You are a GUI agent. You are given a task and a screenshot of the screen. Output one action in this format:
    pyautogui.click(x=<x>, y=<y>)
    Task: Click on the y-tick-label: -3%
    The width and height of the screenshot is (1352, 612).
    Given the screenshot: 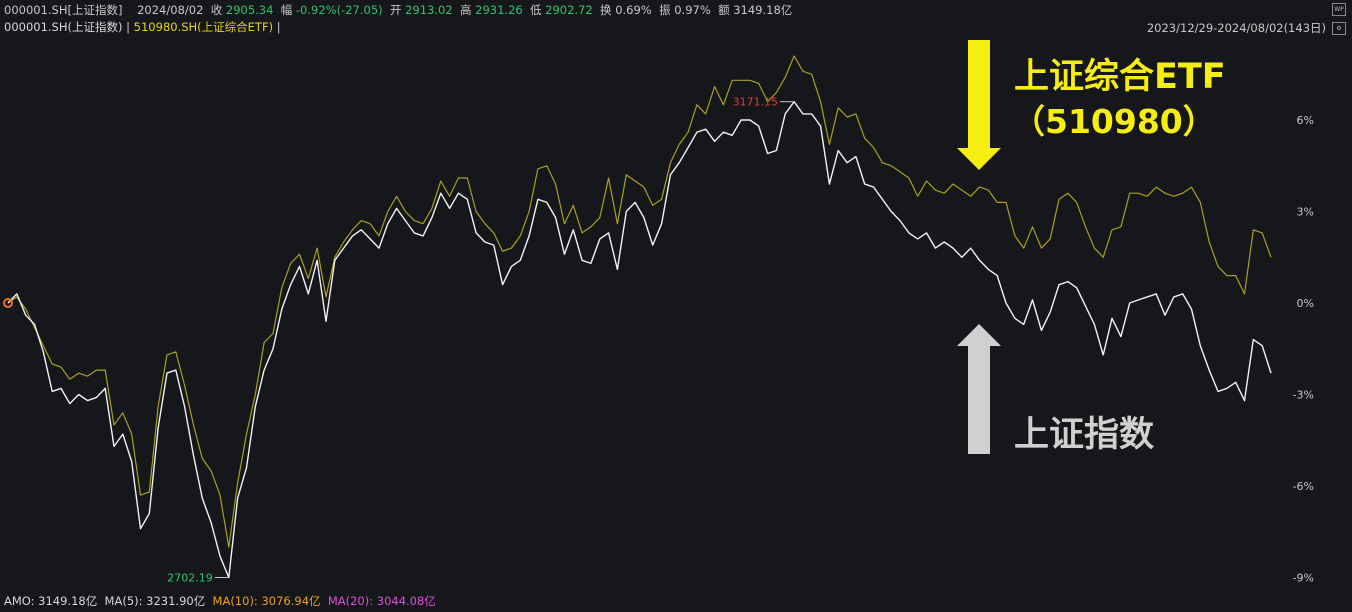 What is the action you would take?
    pyautogui.click(x=1303, y=395)
    